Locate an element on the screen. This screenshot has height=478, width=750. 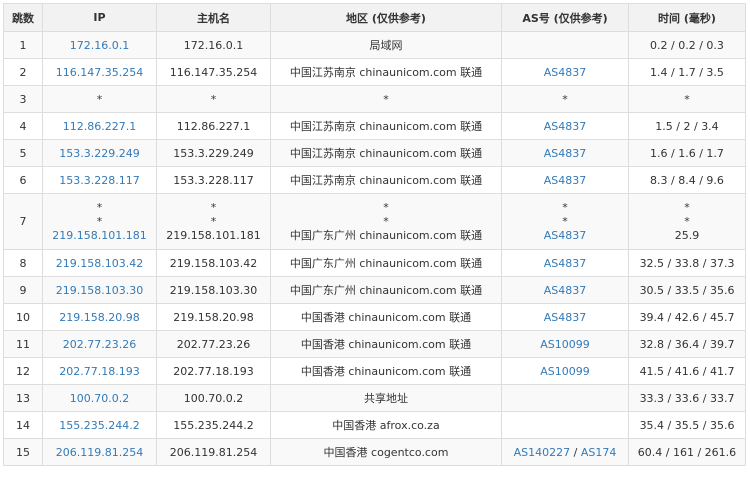
time-cell: 32.5 / 33.8 / 37.3 is located at coordinates (687, 263).